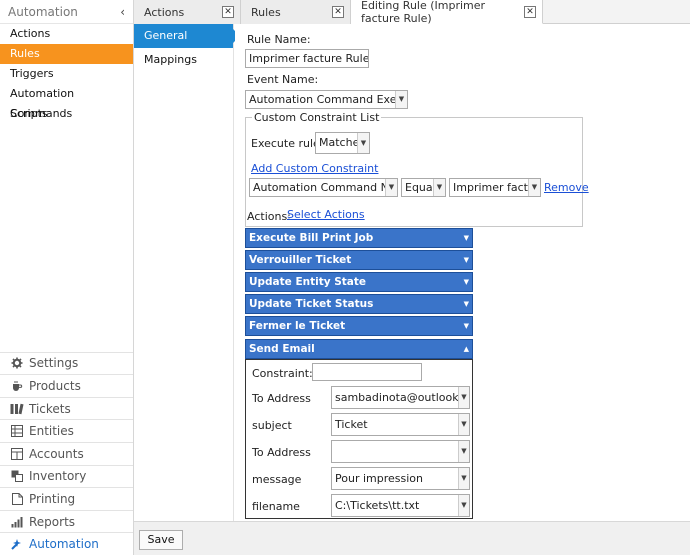  Describe the element at coordinates (495, 187) in the screenshot. I see `constraint-value-select: Imprimer facture ▼` at that location.